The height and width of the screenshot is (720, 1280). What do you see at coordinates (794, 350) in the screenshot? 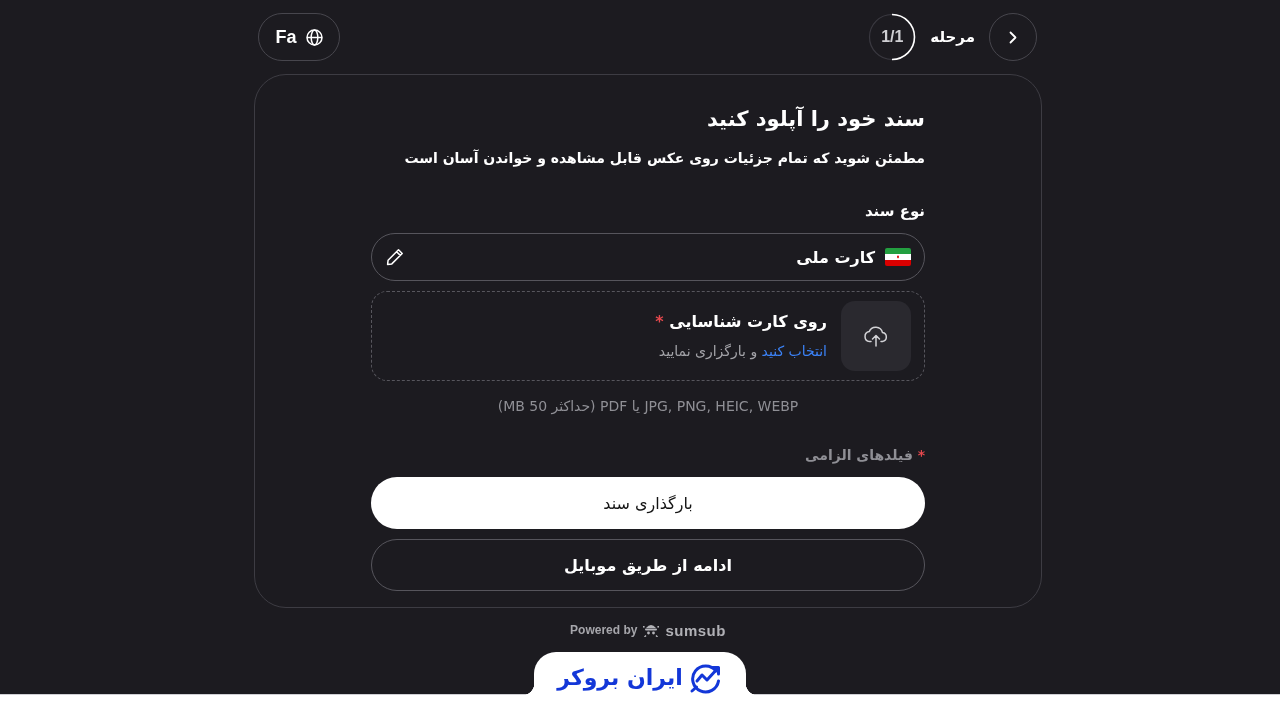
I see `select-file-link: انتخاب کنید` at bounding box center [794, 350].